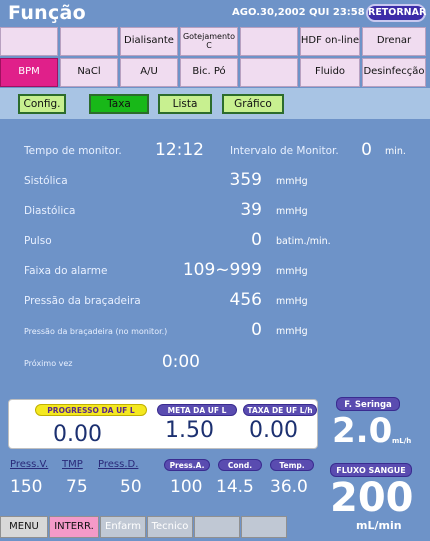 The image size is (430, 541). I want to click on arterial-pressure-label: Press.A., so click(187, 465).